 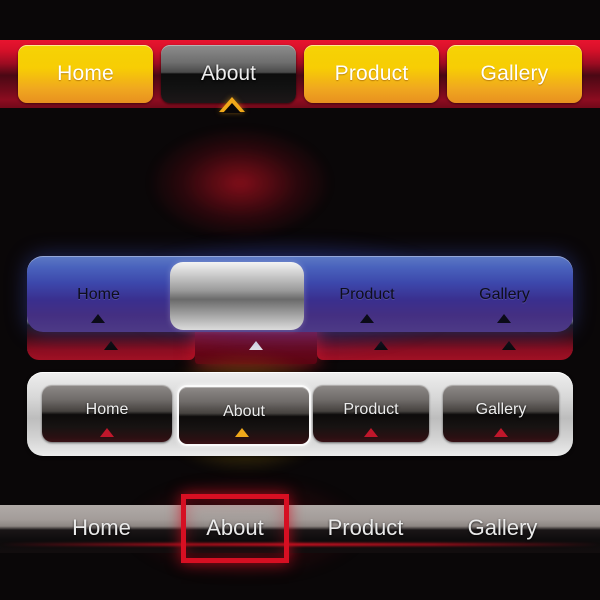 I want to click on nav4-label-home: Home, so click(x=107, y=409).